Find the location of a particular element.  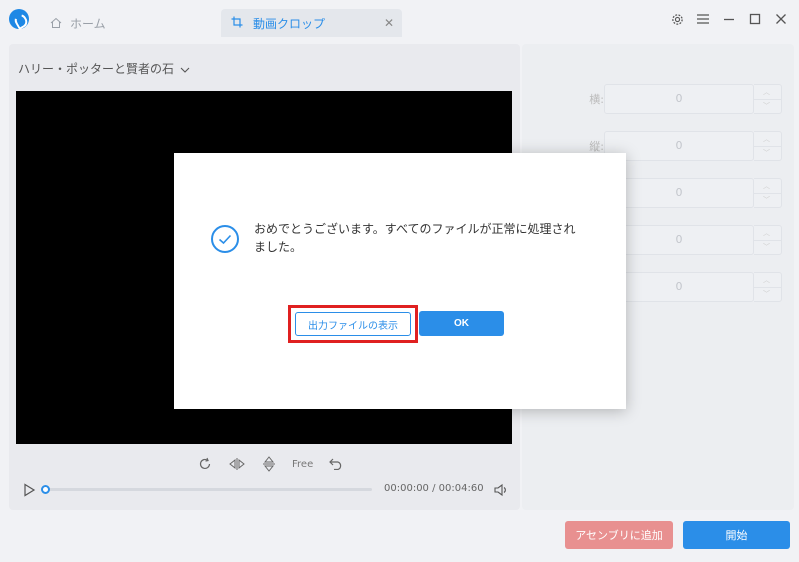

field-row-3: 0 ︿ ﹀ is located at coordinates (693, 193).